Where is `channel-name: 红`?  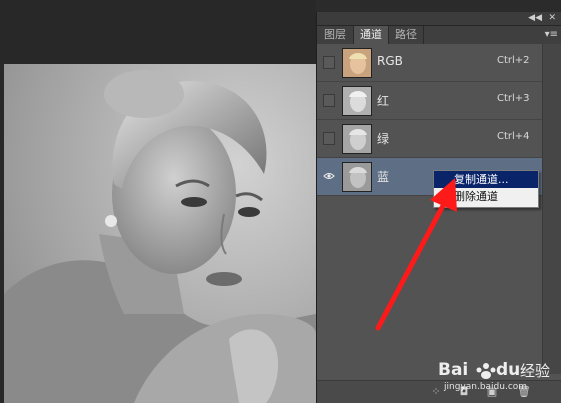 channel-name: 红 is located at coordinates (383, 101).